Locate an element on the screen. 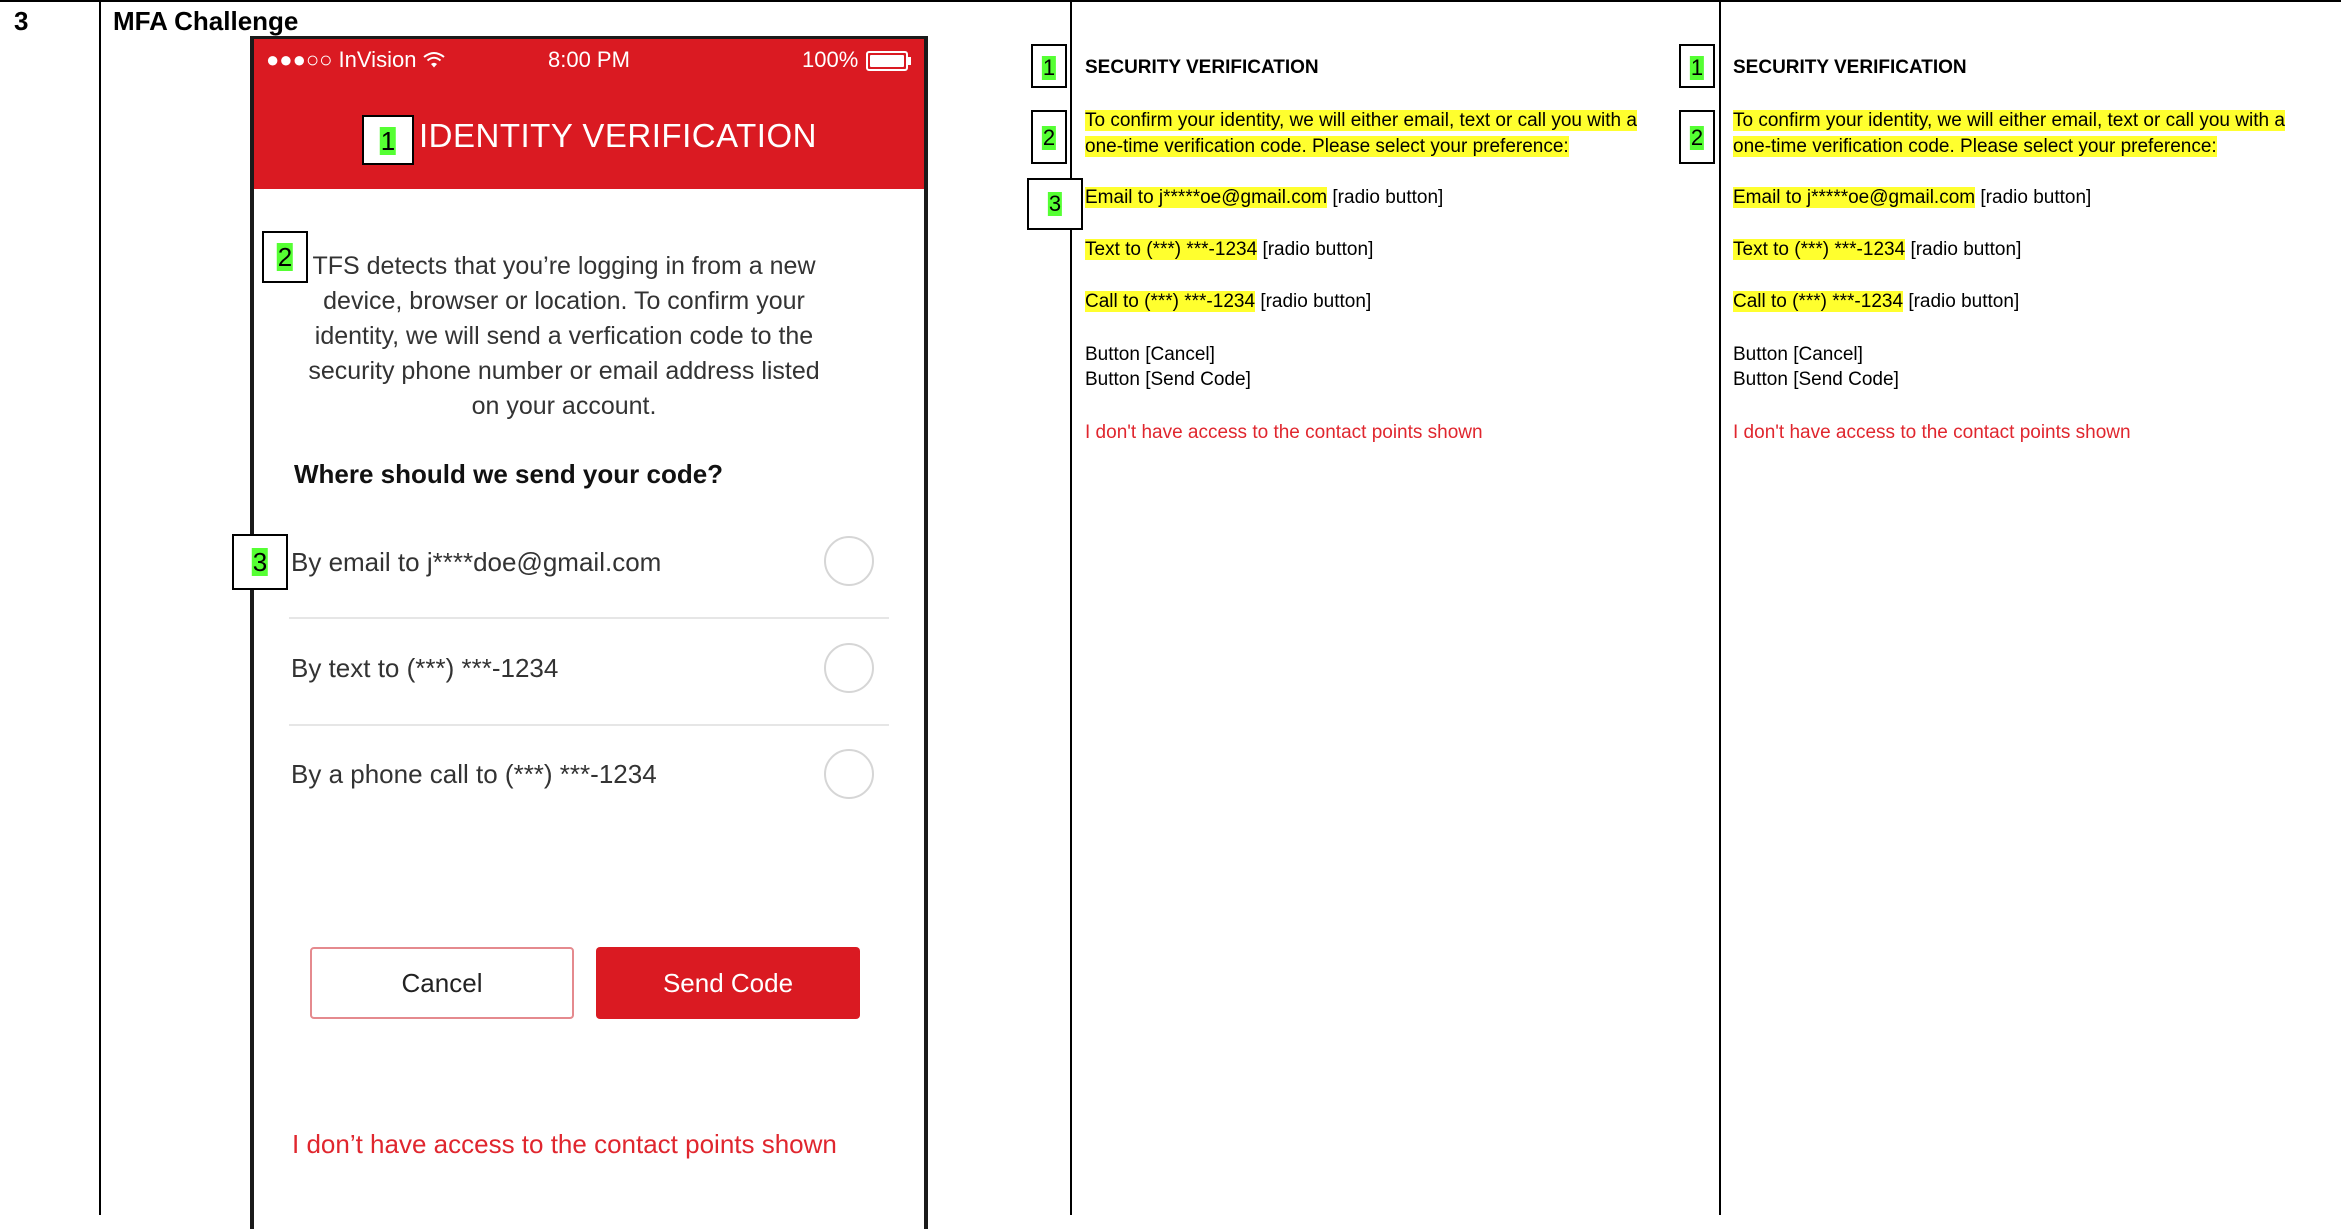  spec2-button-cancel: Button [Cancel] is located at coordinates (1798, 354).